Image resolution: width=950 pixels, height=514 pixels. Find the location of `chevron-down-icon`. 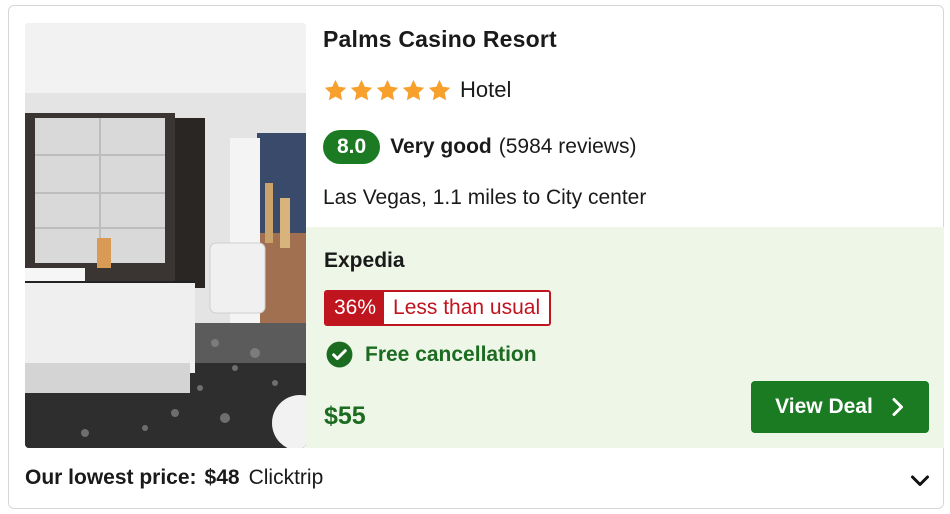

chevron-down-icon is located at coordinates (920, 480).